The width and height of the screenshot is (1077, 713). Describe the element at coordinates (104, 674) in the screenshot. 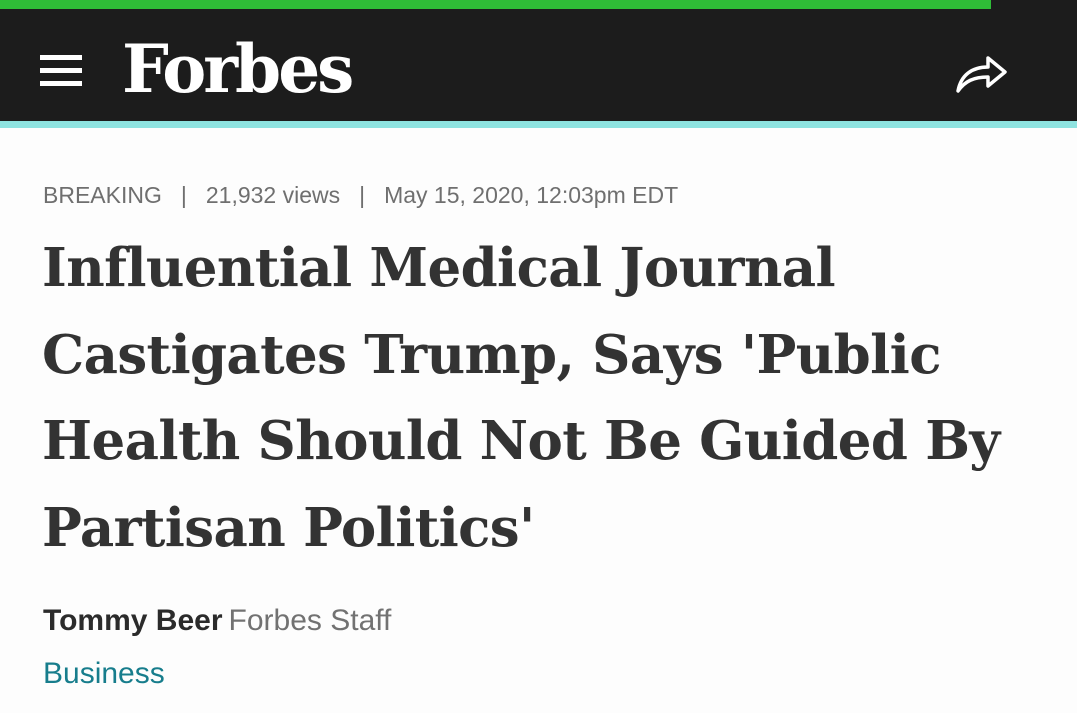

I see `section-link: Business` at that location.